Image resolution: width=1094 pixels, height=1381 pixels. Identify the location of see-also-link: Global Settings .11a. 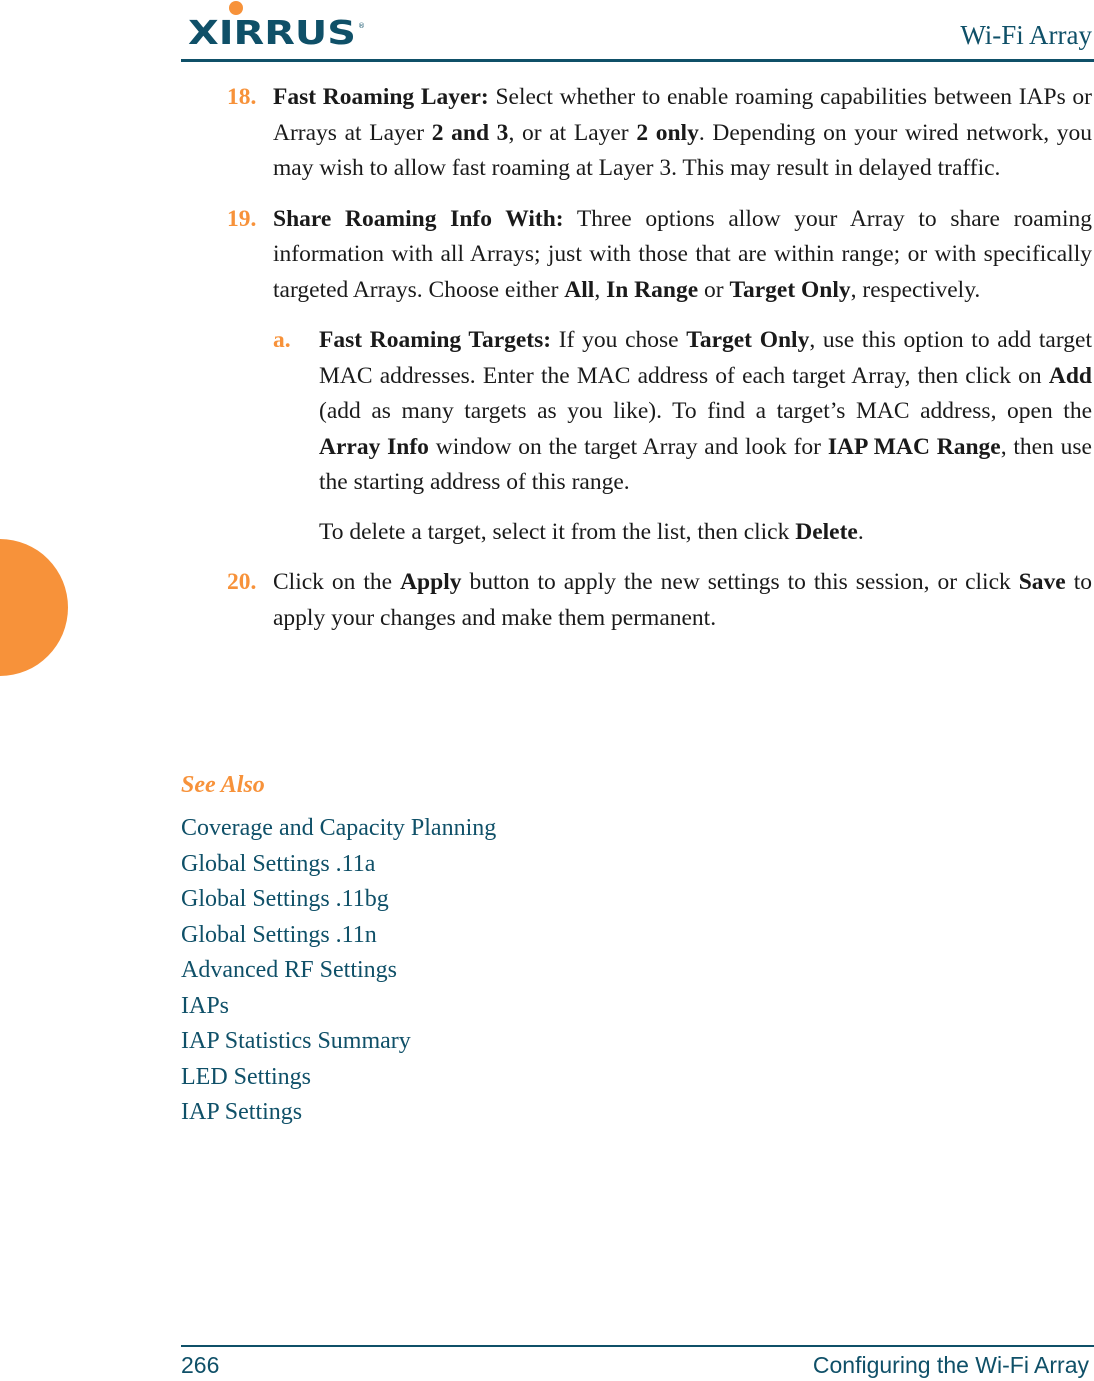
(338, 865).